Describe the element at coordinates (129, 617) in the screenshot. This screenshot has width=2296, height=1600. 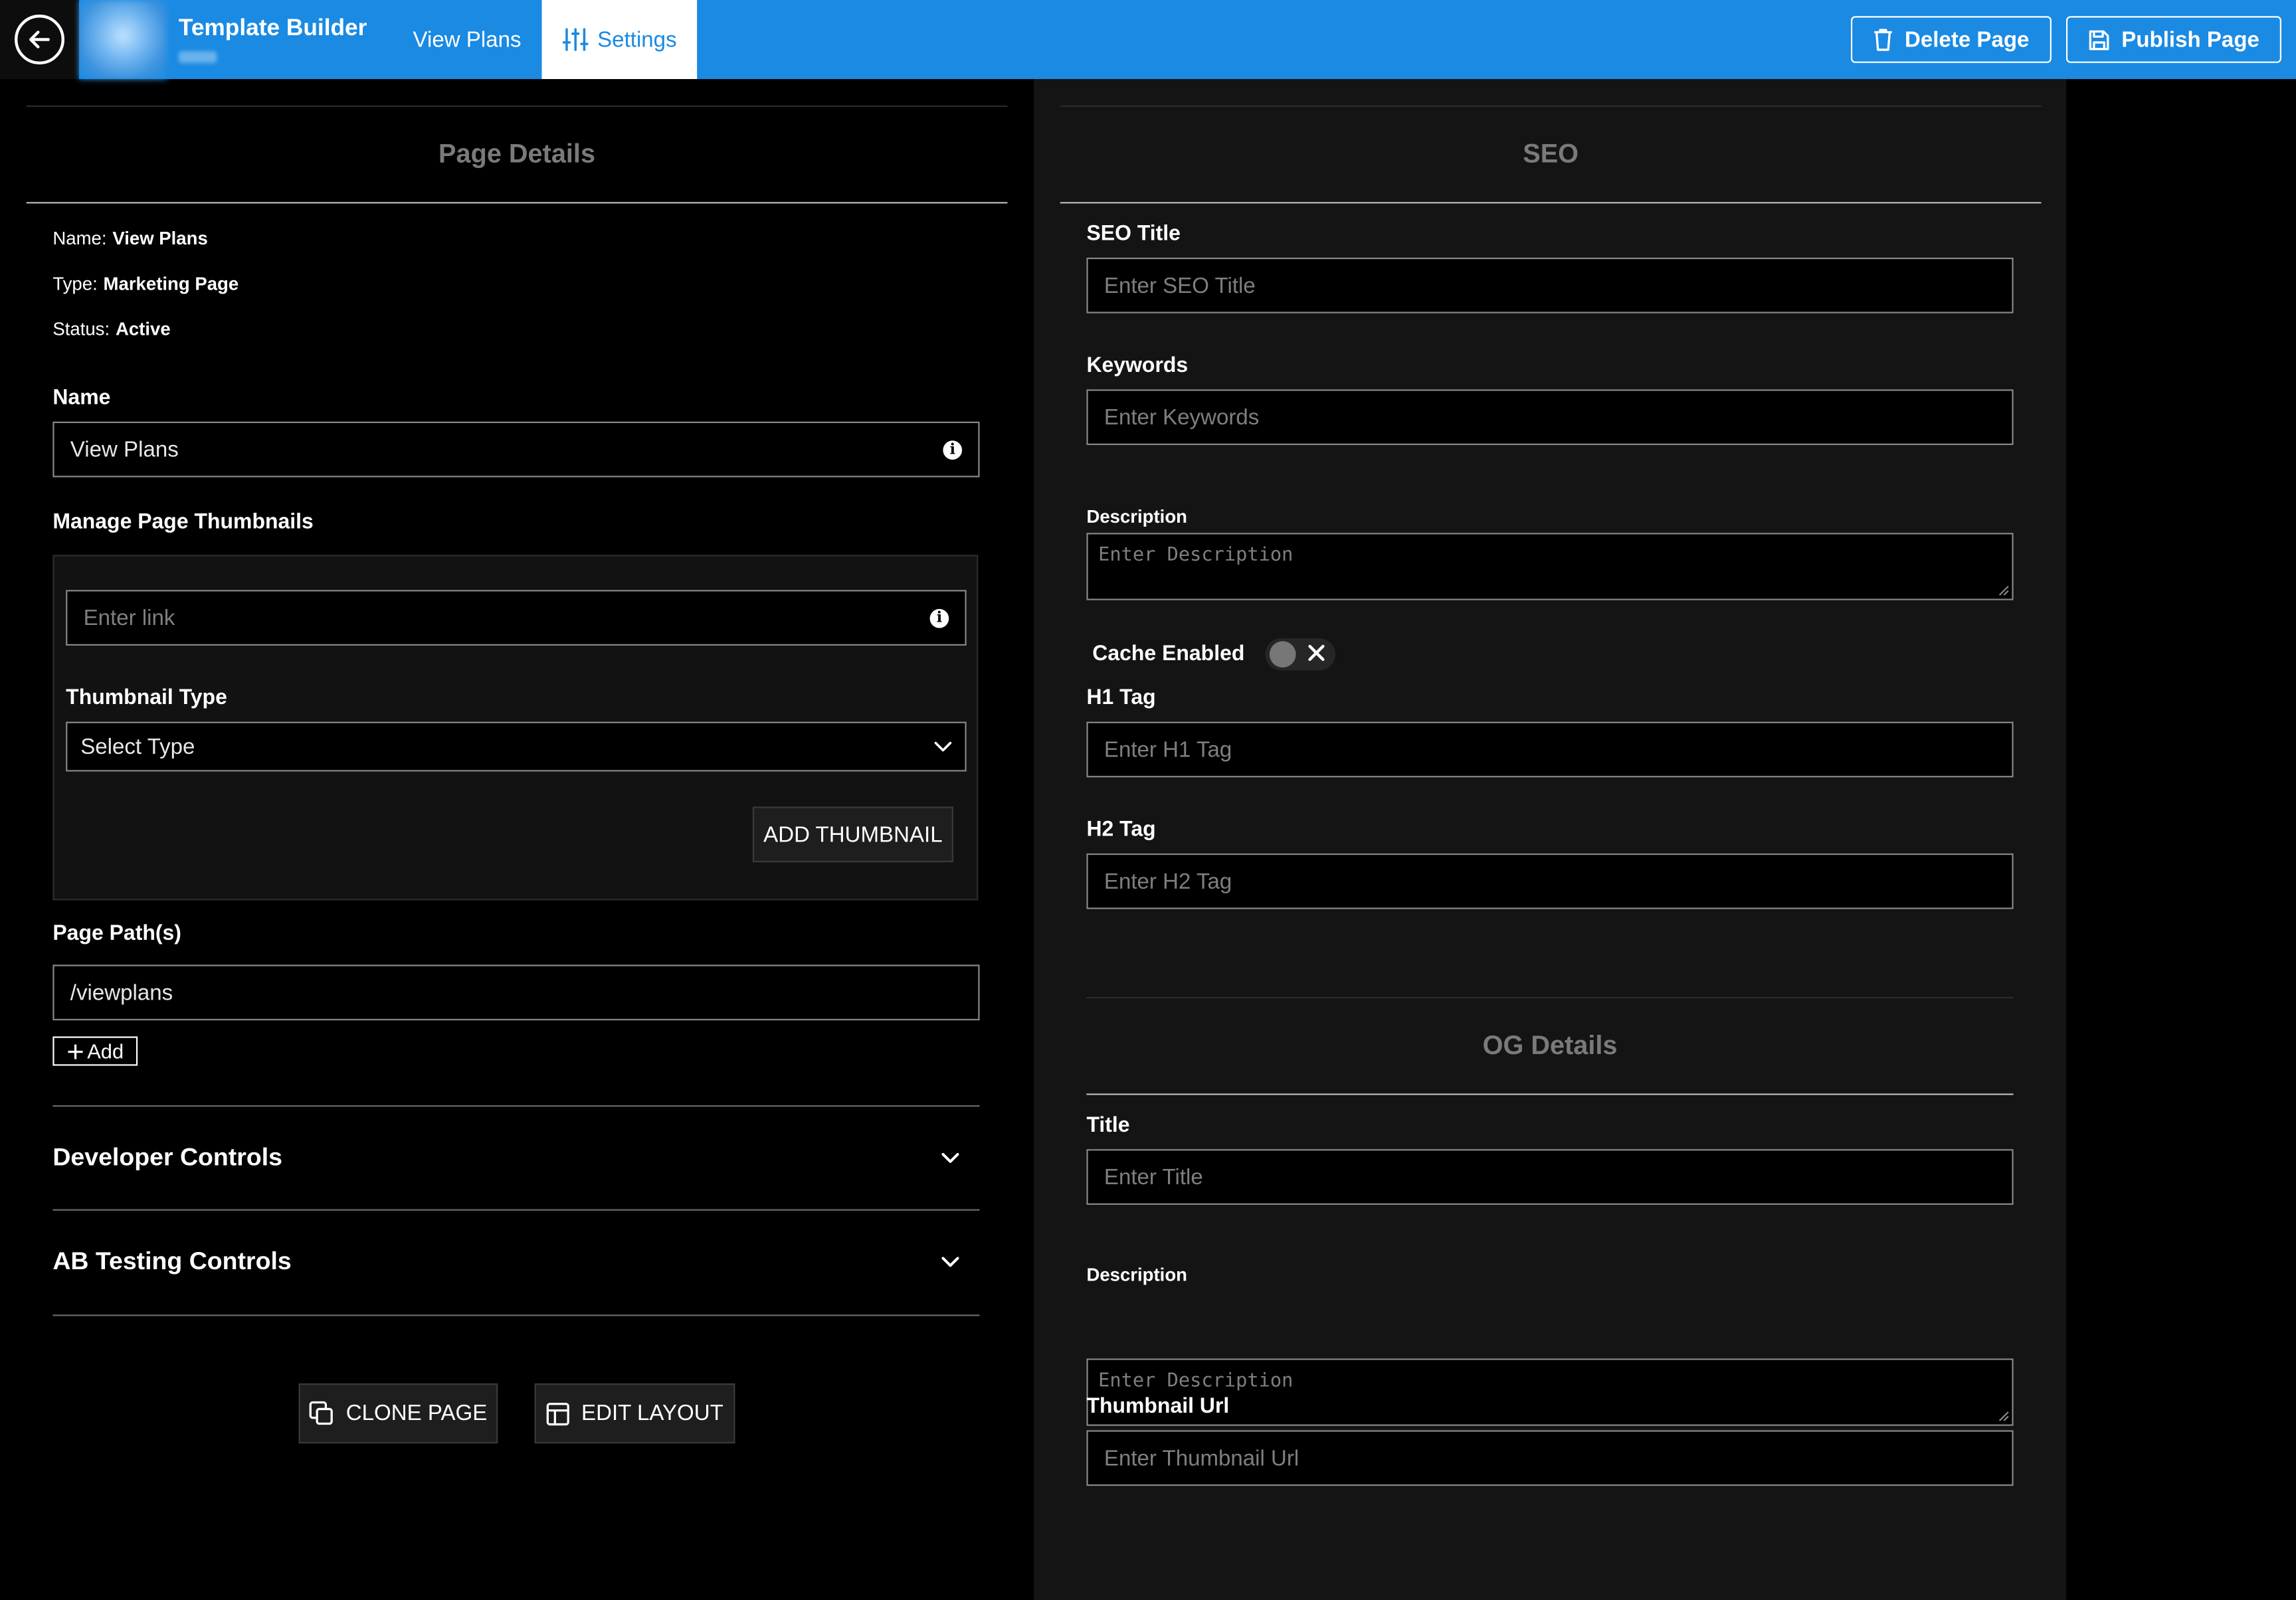
I see `thumbnail-link-placeholder: Enter link` at that location.